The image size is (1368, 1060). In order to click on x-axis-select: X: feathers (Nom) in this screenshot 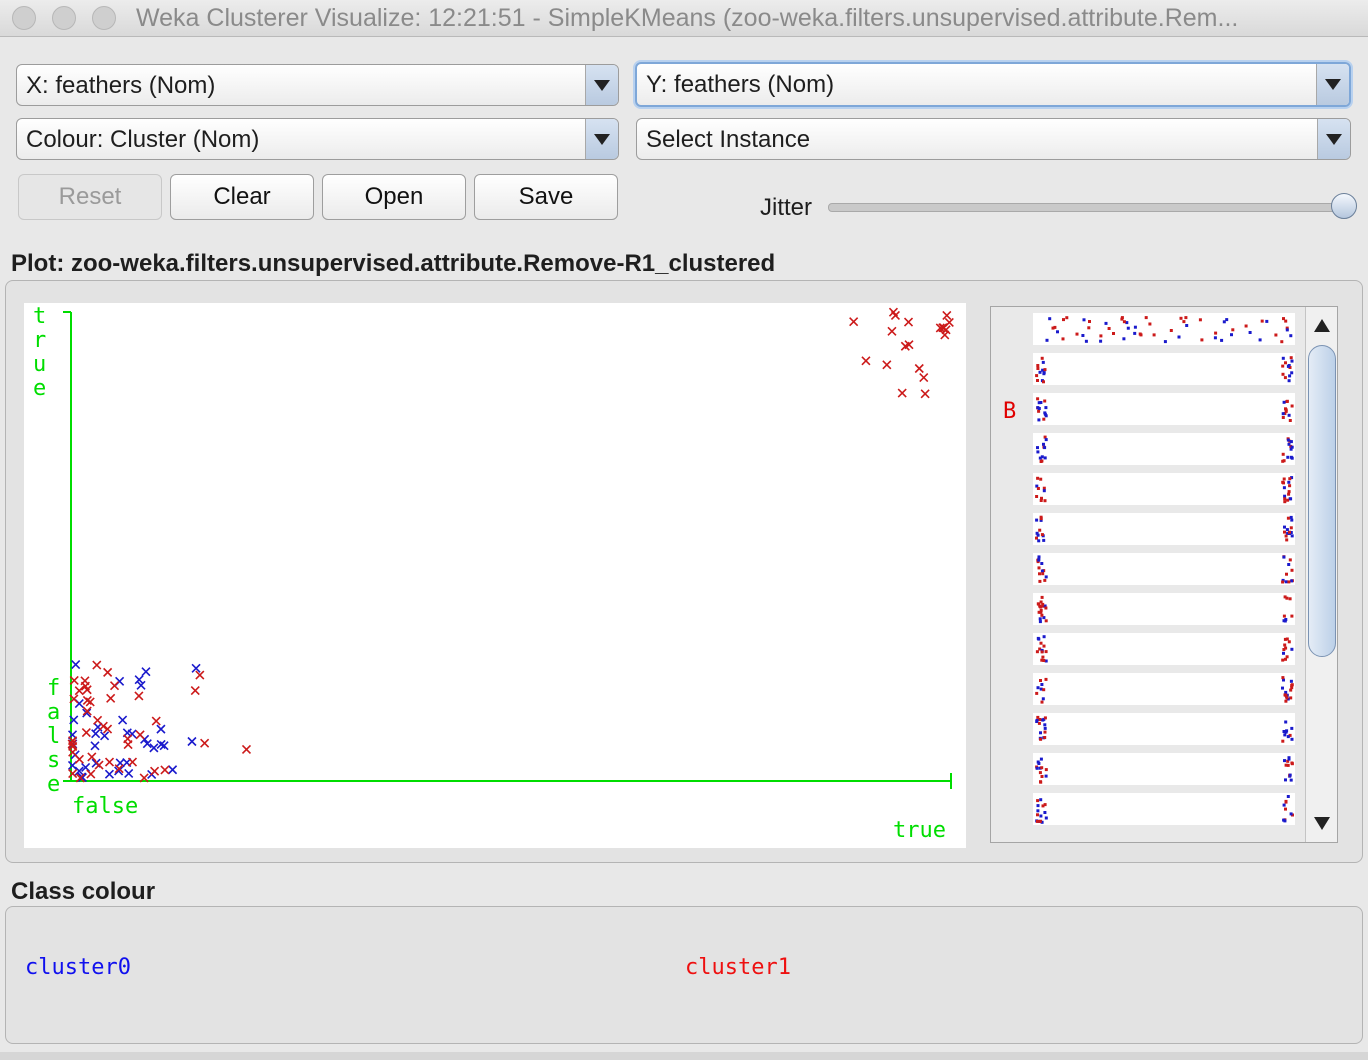, I will do `click(317, 85)`.